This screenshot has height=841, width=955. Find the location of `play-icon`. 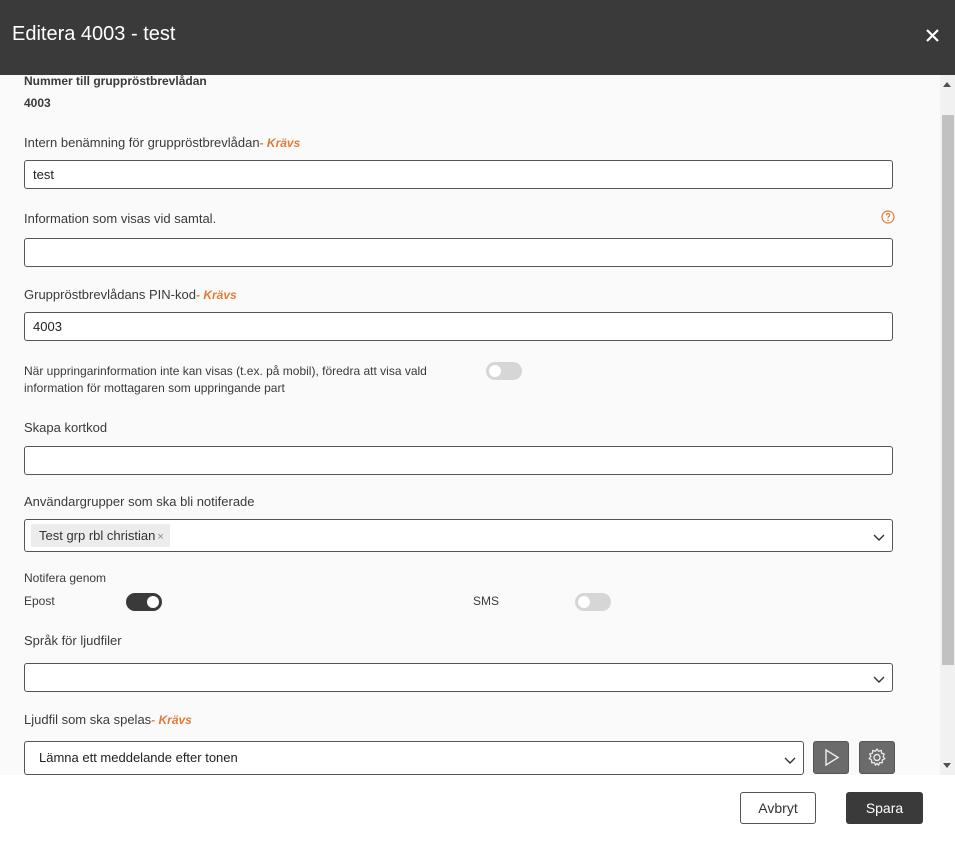

play-icon is located at coordinates (832, 757).